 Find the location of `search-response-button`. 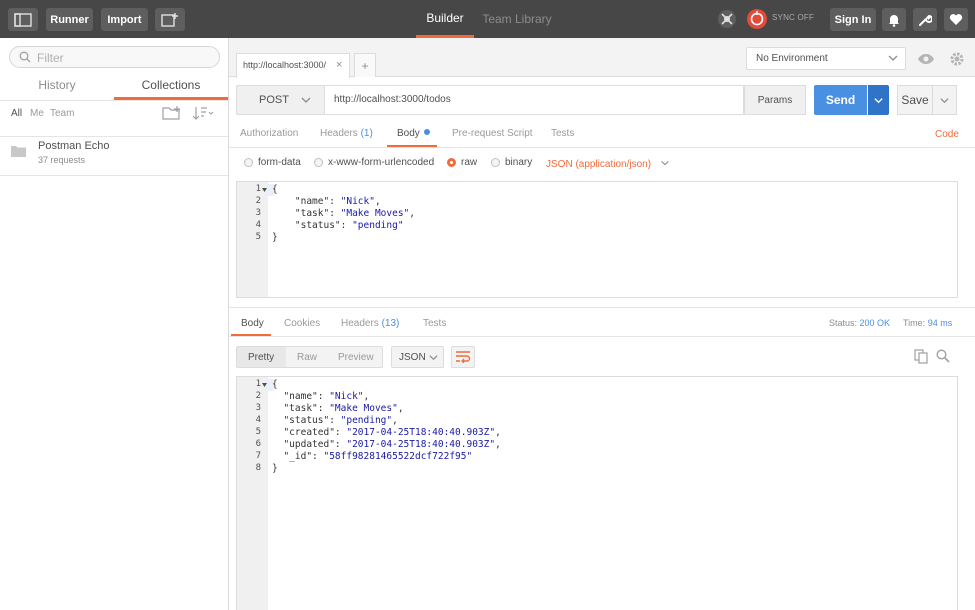

search-response-button is located at coordinates (943, 356).